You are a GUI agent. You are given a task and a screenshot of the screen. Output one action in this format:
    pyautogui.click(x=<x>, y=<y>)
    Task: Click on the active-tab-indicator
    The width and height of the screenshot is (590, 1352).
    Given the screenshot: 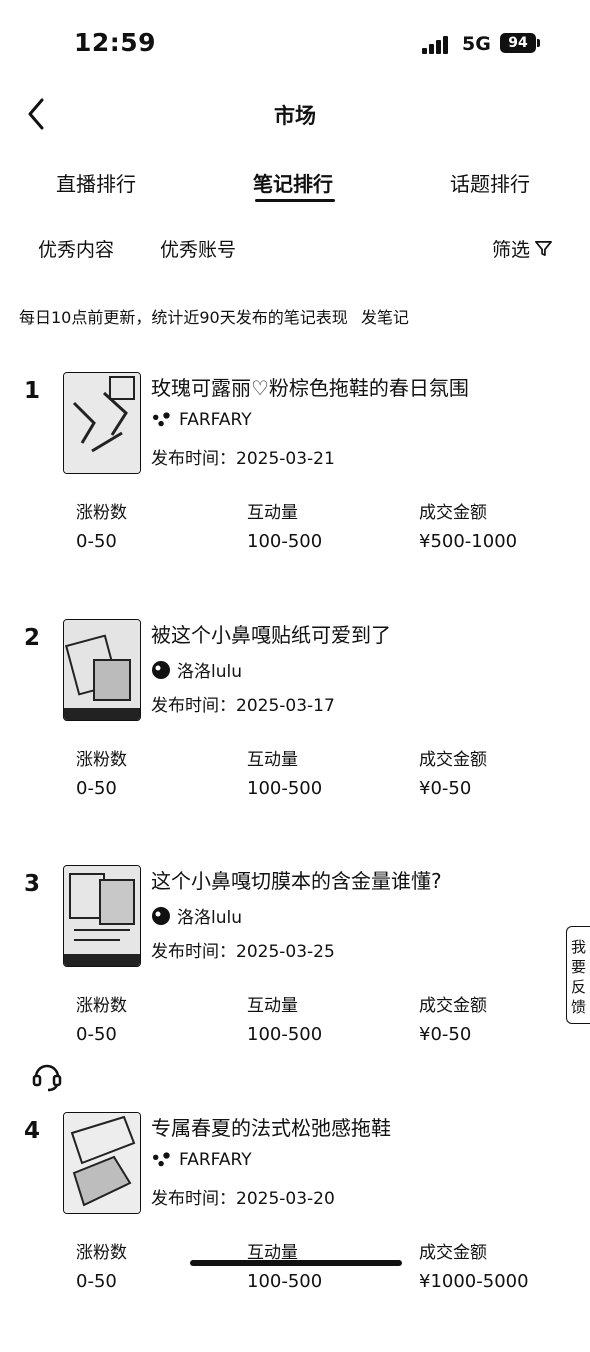 What is the action you would take?
    pyautogui.click(x=295, y=200)
    